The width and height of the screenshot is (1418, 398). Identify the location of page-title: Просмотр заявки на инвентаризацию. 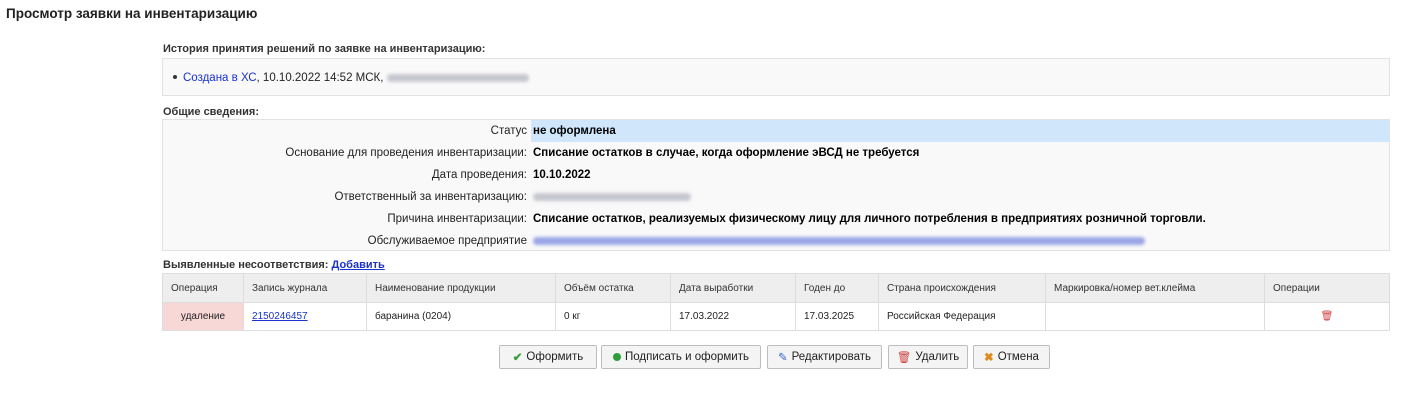
(132, 13).